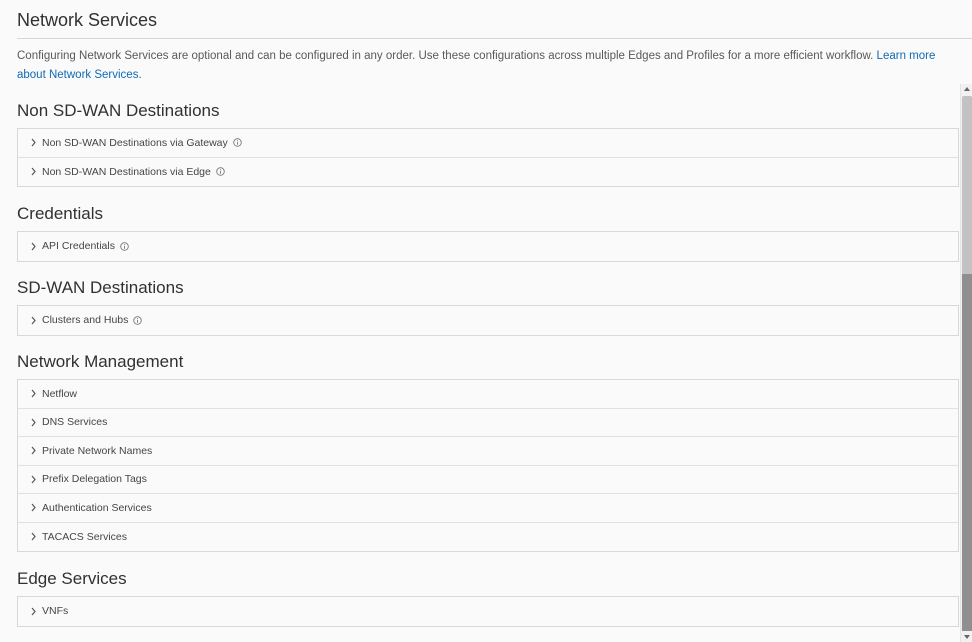  What do you see at coordinates (97, 450) in the screenshot?
I see `row-label: Private Network Names` at bounding box center [97, 450].